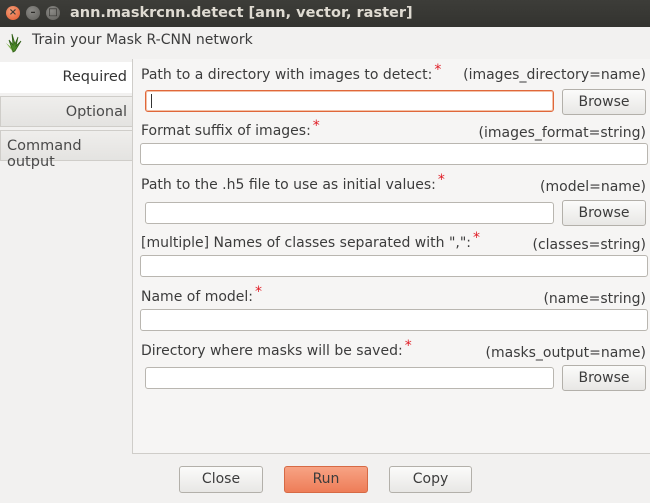  Describe the element at coordinates (562, 133) in the screenshot. I see `images-format-key: (images_format=string)` at that location.